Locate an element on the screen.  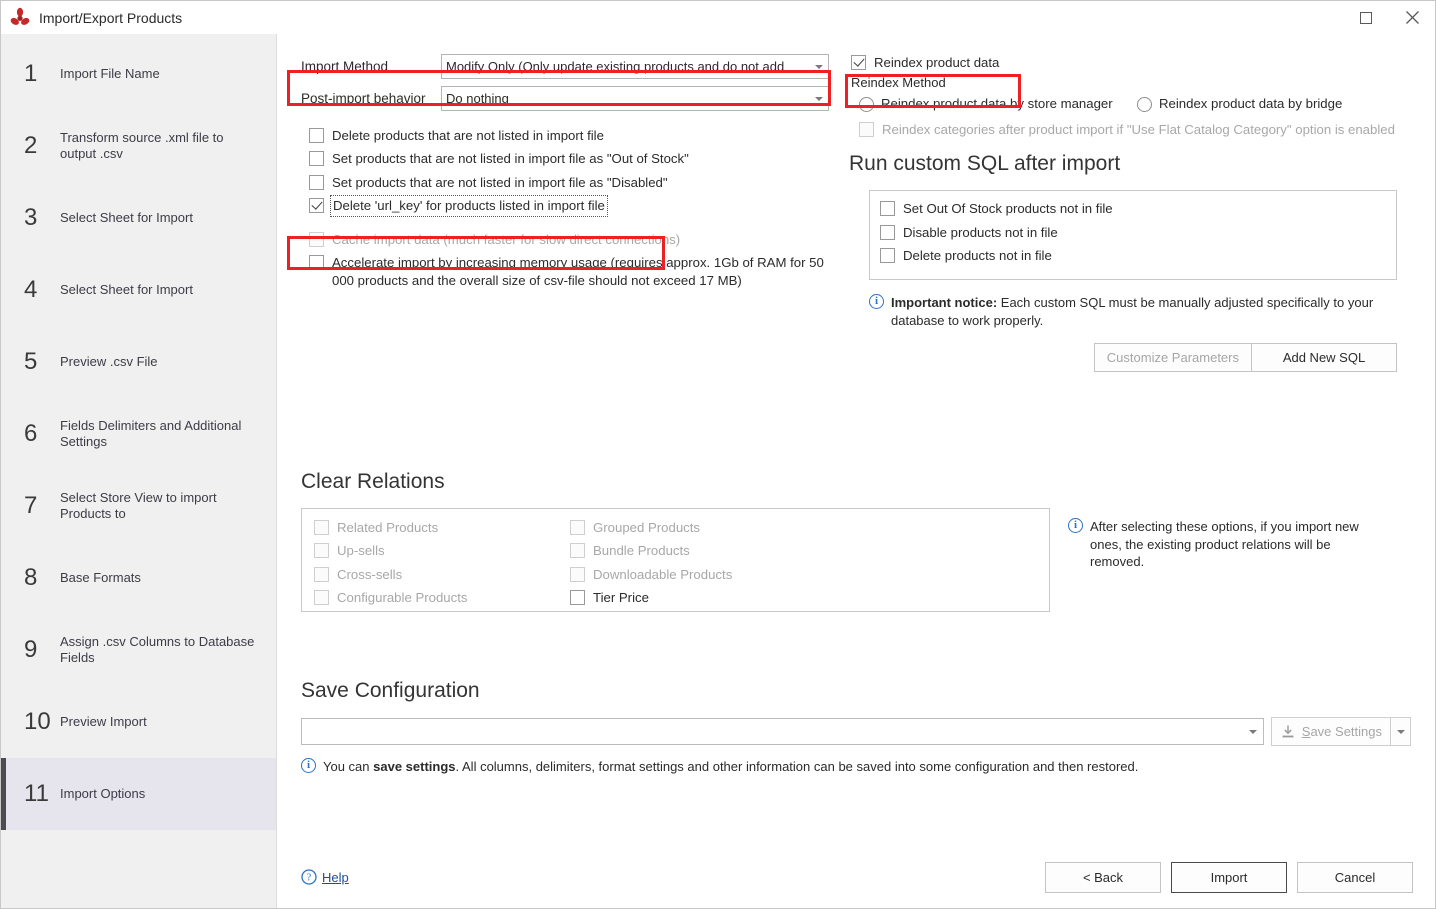
post-import-behavior-label: Post-import behavior is located at coordinates (363, 98).